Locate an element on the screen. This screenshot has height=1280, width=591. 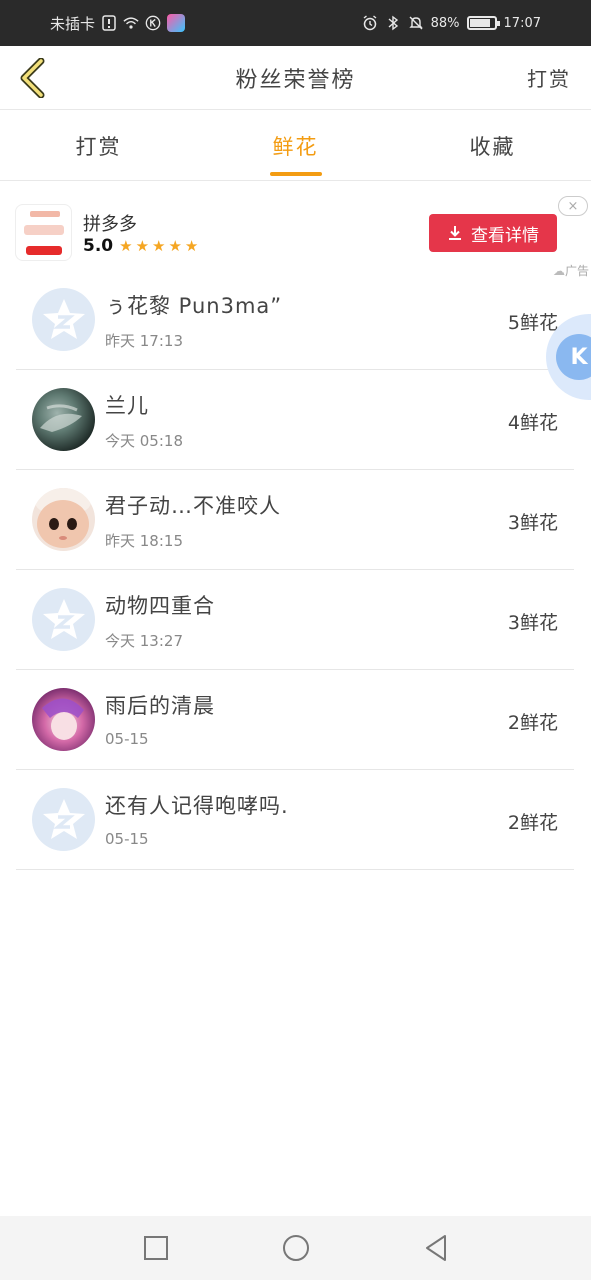
tab-favorites: 收藏 is located at coordinates (492, 145).